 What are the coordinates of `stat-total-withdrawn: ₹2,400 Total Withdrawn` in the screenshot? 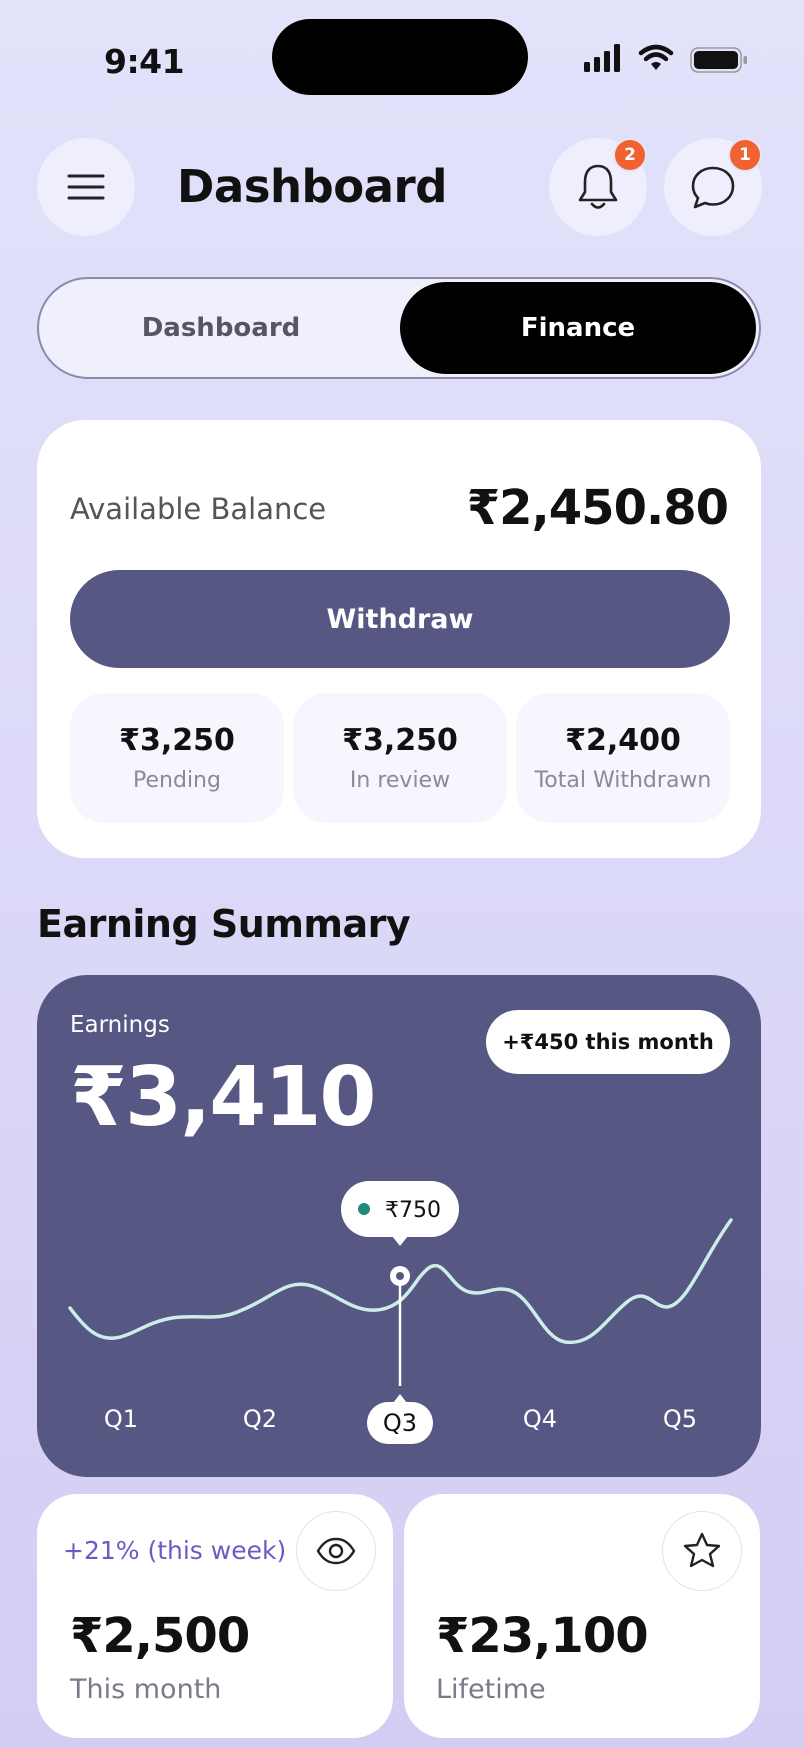 It's located at (623, 758).